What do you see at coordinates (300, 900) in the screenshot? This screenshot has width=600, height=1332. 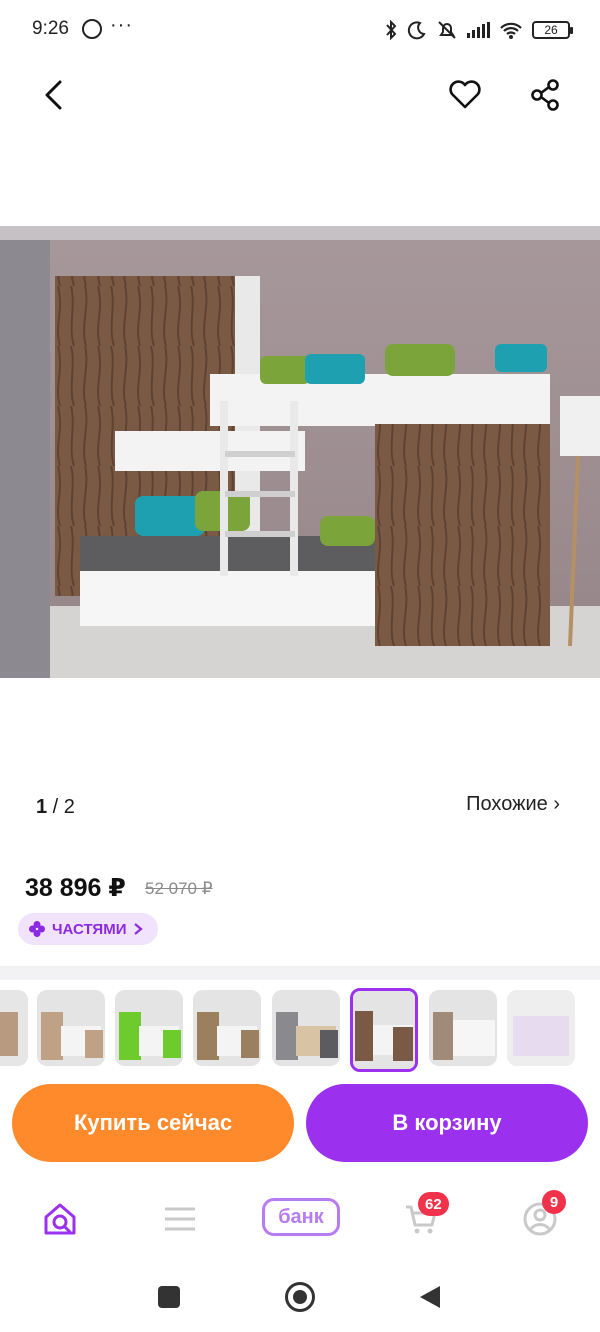 I see `price-block: 38 896 ₽ 52 070 ₽ ЧАСТЯМИ` at bounding box center [300, 900].